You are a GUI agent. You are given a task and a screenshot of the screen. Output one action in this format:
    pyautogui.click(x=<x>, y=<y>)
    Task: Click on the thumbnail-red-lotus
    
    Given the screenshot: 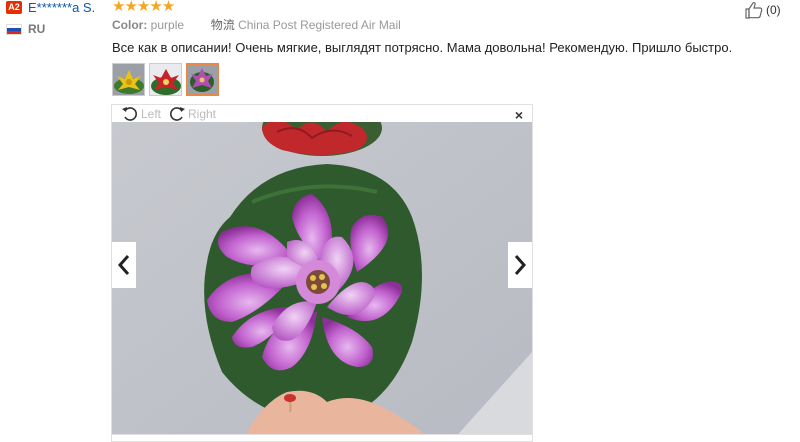 What is the action you would take?
    pyautogui.click(x=165, y=79)
    